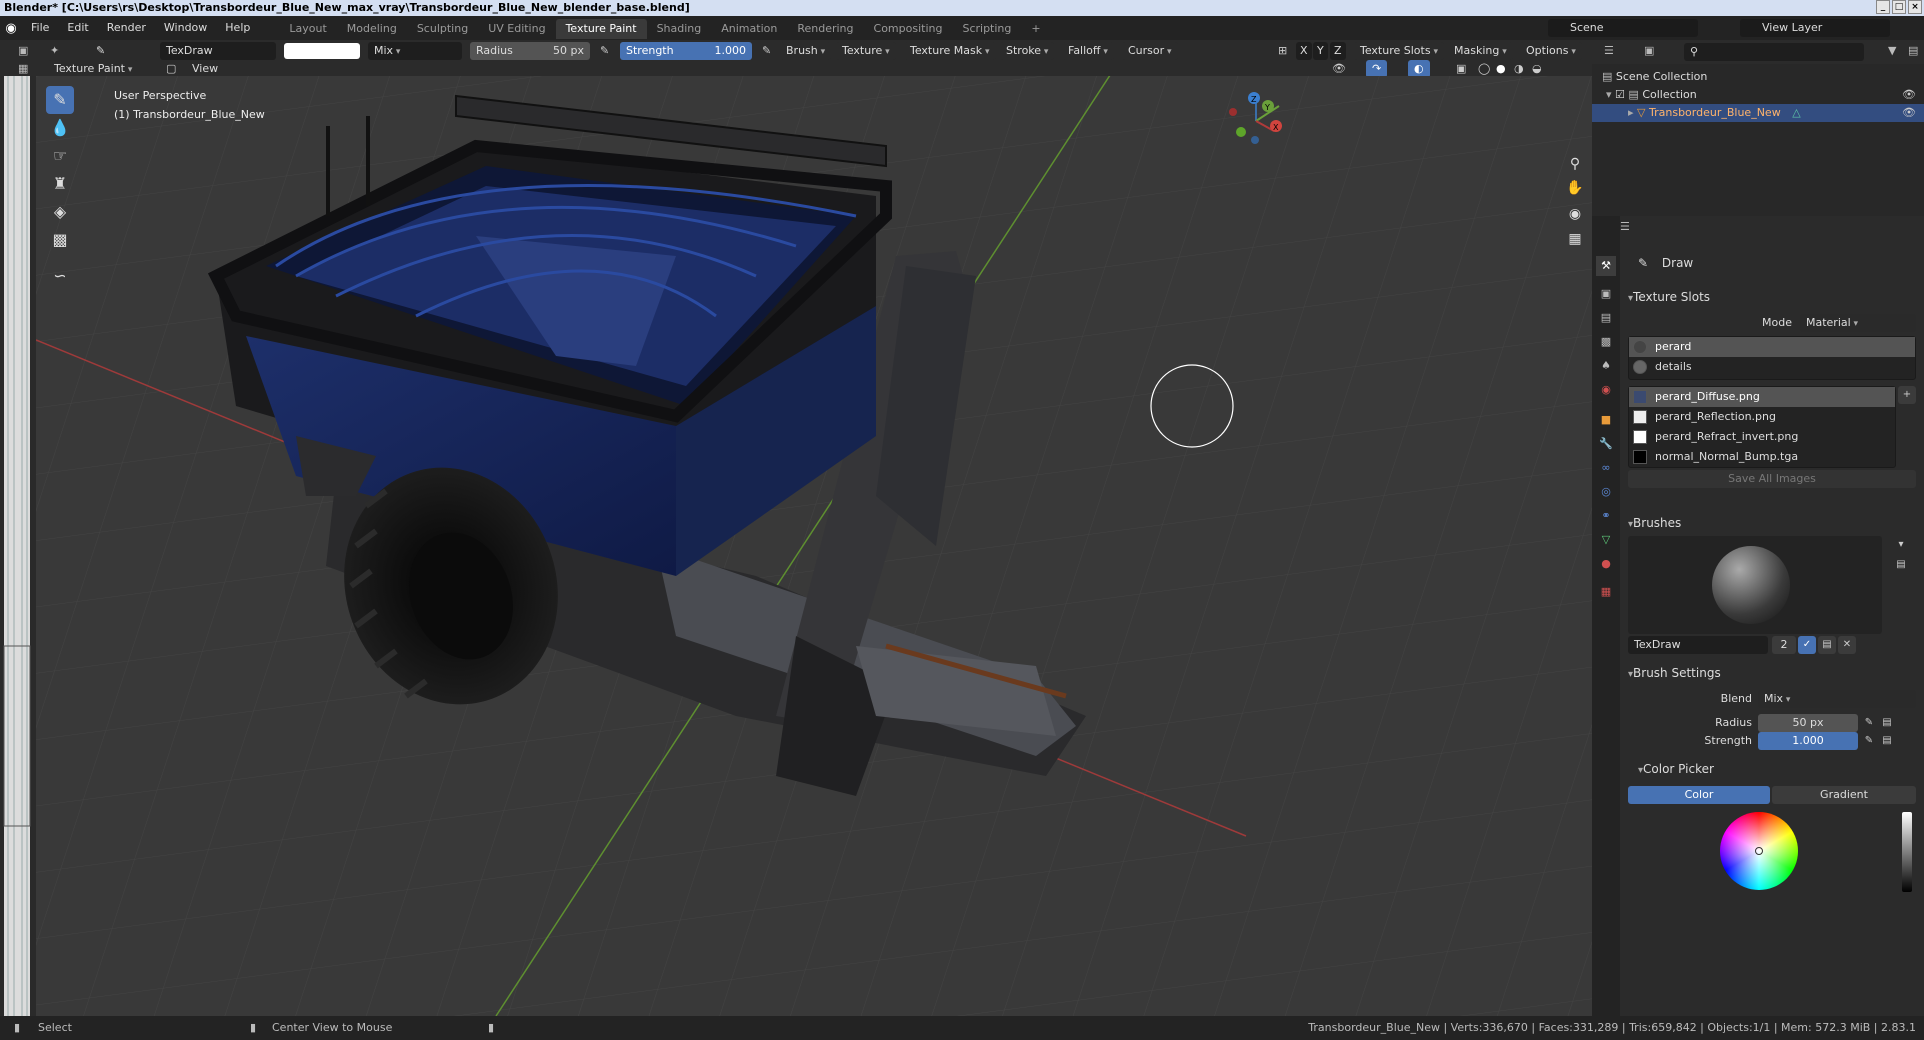  What do you see at coordinates (1609, 51) in the screenshot?
I see `outliner-editor-icon: ☰` at bounding box center [1609, 51].